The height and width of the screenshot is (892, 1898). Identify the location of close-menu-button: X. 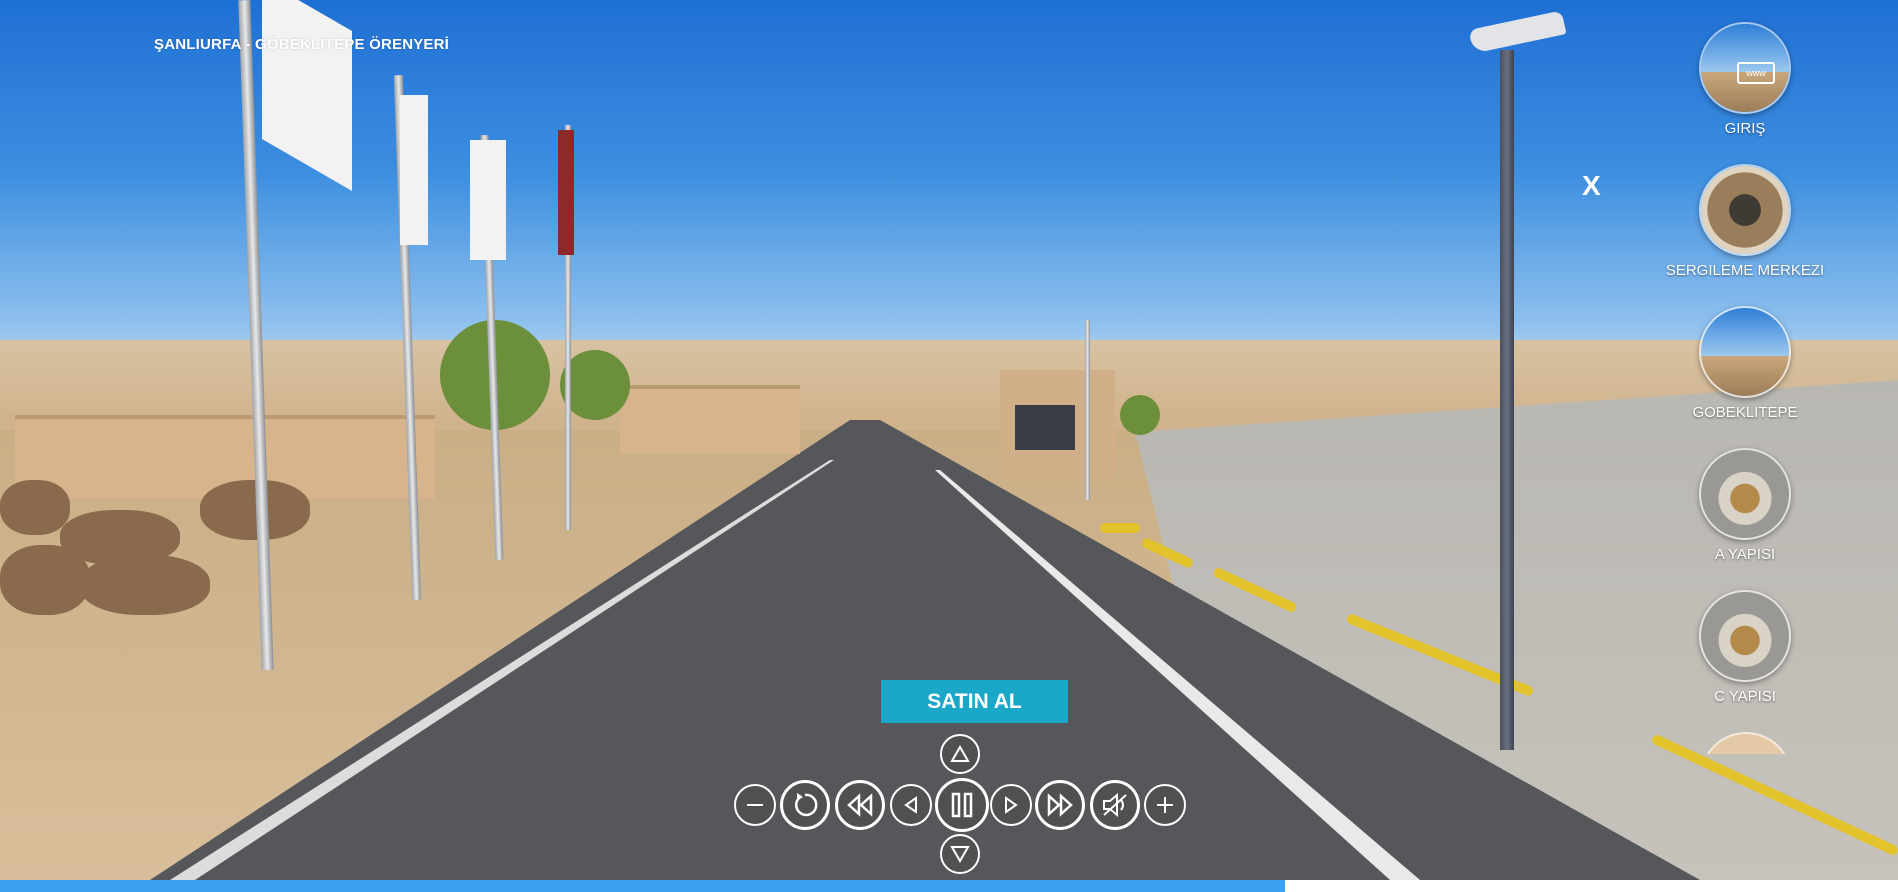
(1591, 186).